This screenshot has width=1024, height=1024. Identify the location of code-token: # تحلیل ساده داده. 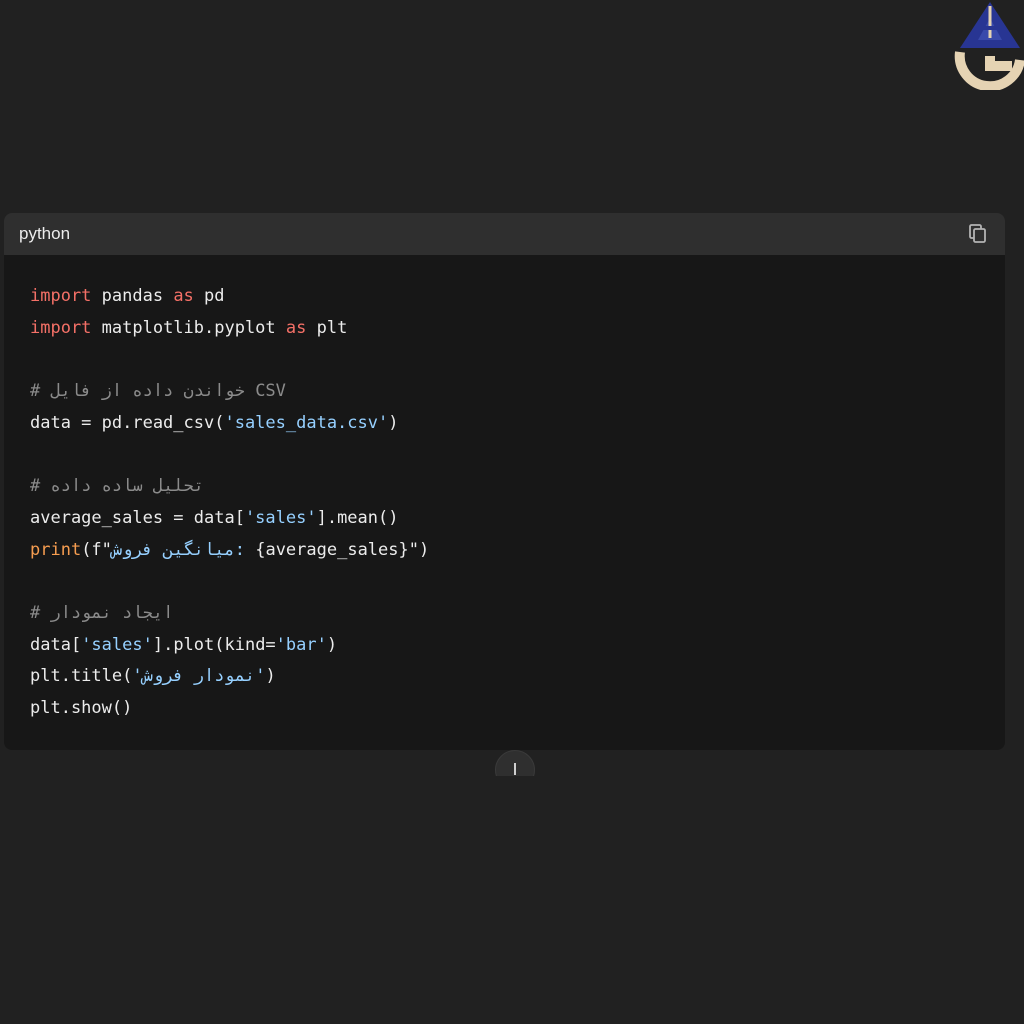
(117, 486).